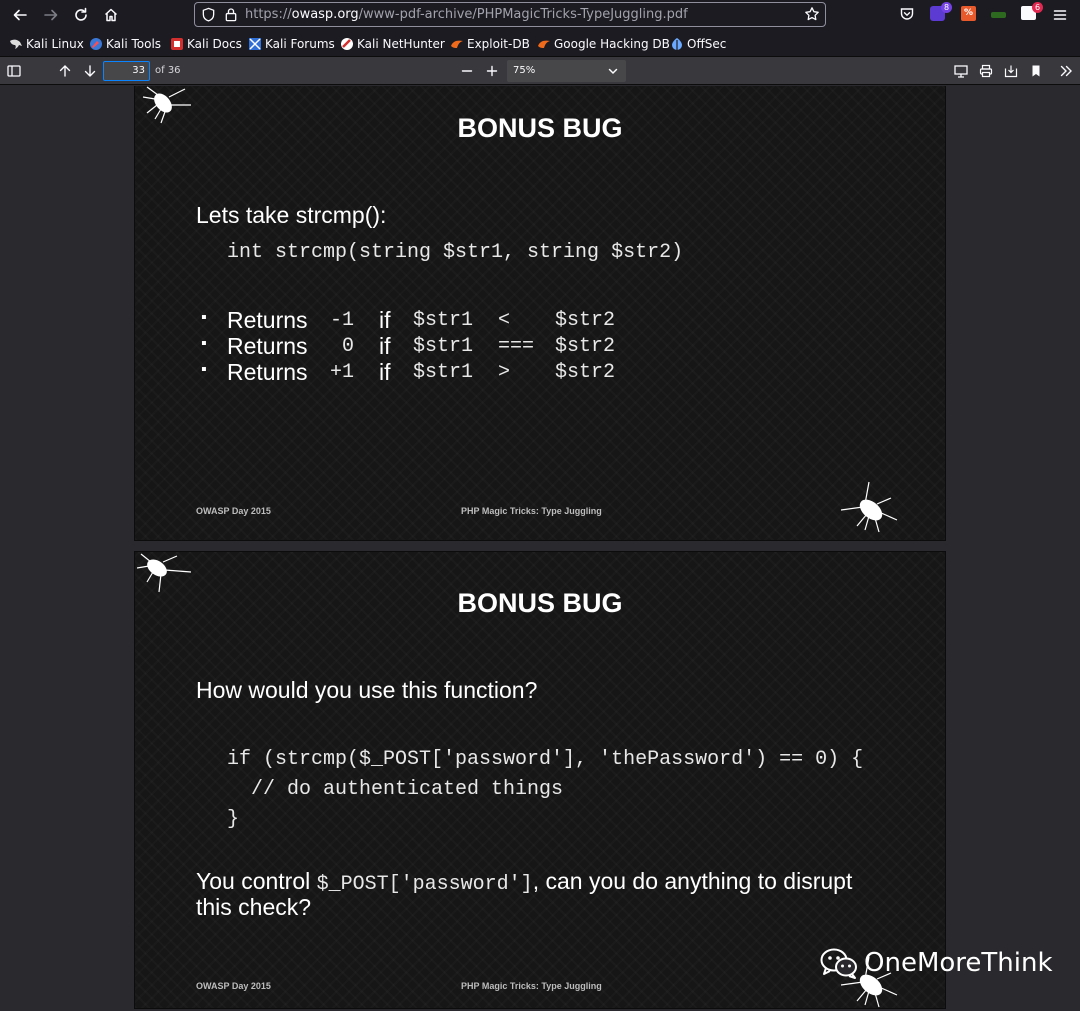 This screenshot has width=1080, height=1011. I want to click on back-button, so click(20, 15).